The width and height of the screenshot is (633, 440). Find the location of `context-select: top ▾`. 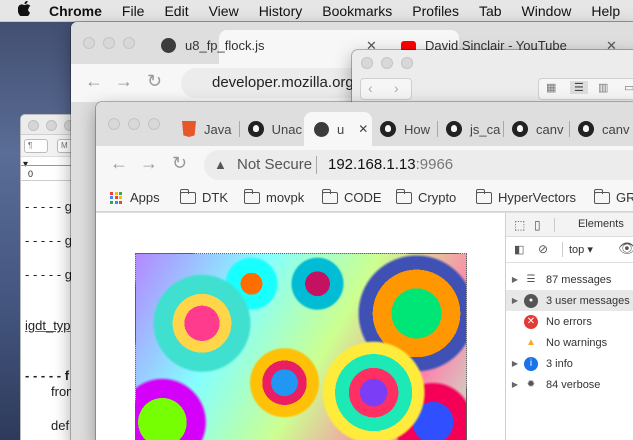

context-select: top ▾ is located at coordinates (581, 249).